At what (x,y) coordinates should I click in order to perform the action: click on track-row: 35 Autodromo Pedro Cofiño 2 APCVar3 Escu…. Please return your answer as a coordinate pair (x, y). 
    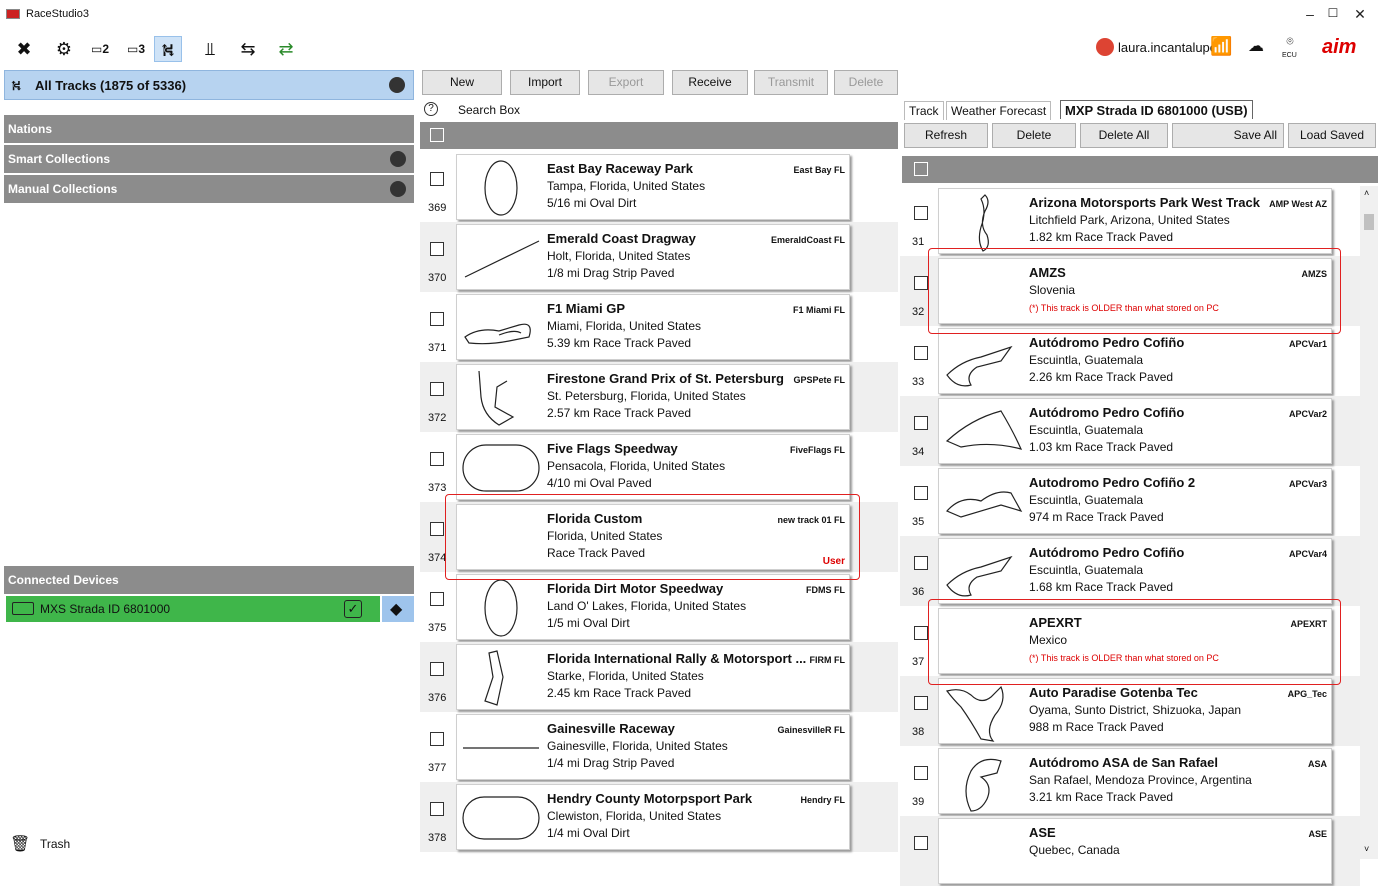
    Looking at the image, I should click on (1130, 501).